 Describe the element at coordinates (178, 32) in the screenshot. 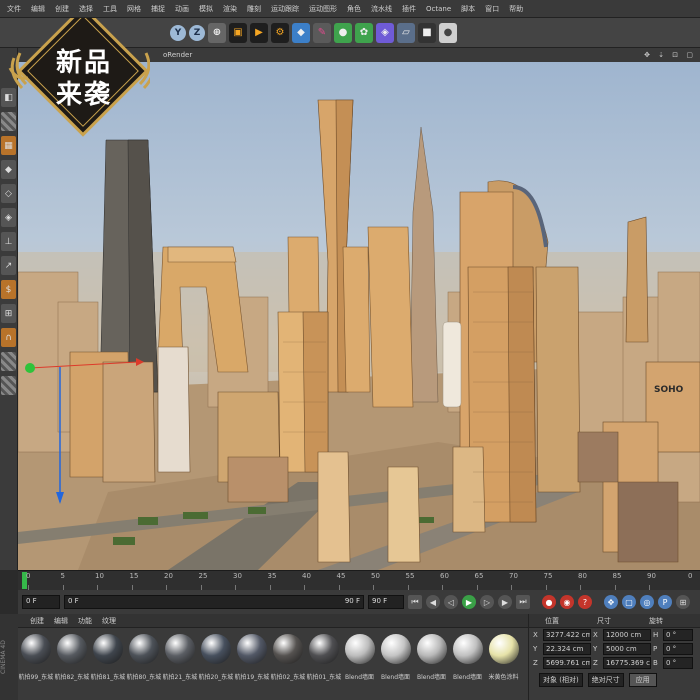

I see `y-axis-toggle: Y` at that location.